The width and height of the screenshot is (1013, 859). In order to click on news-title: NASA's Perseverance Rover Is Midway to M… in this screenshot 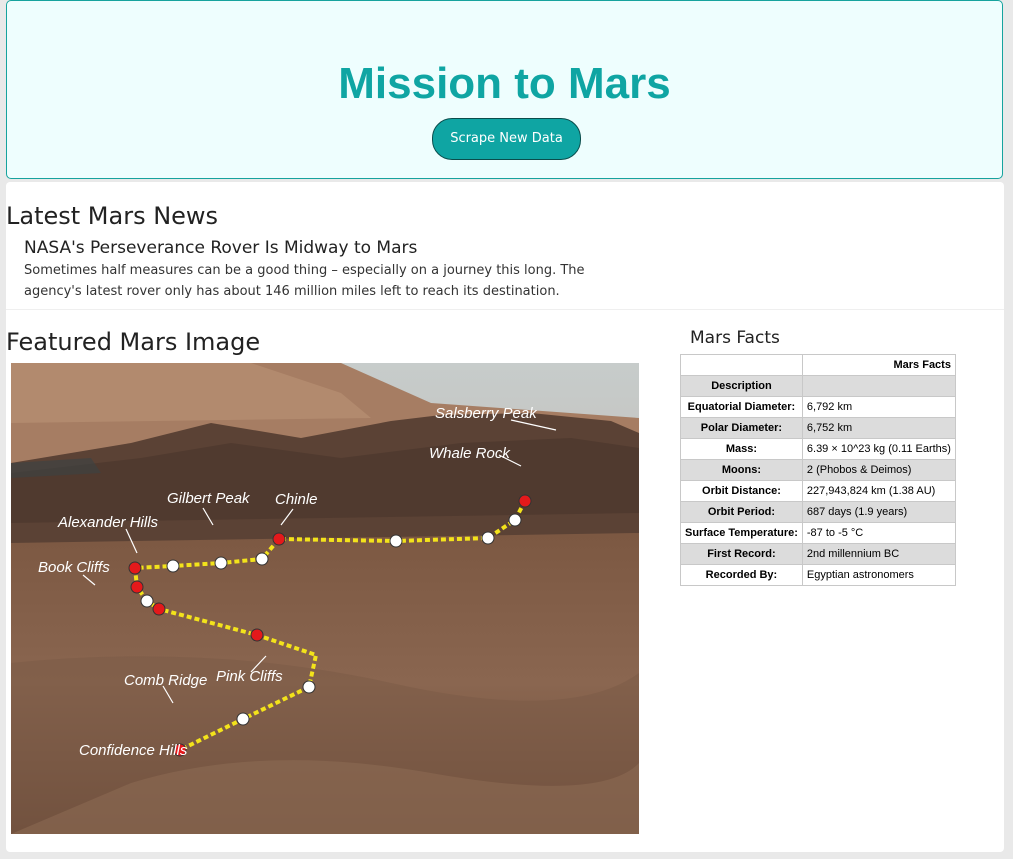, I will do `click(221, 248)`.